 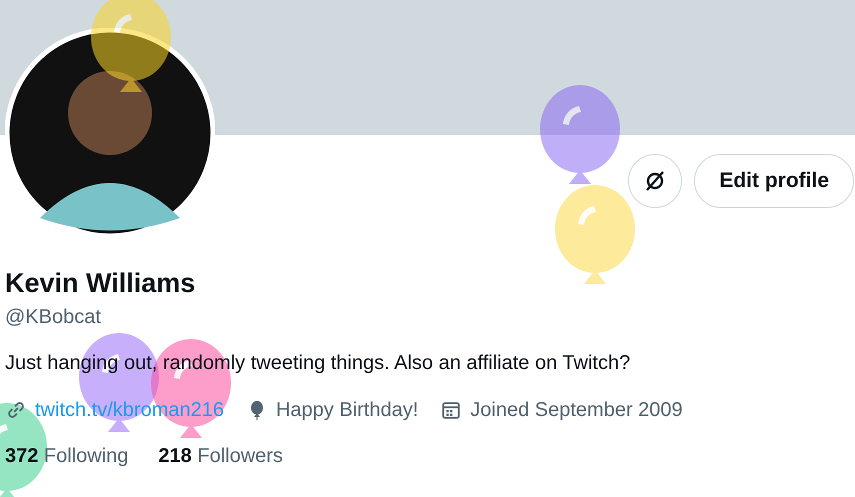 I want to click on profile-bio: Just hanging out, randomly tweeting things. Also an affiliate on Twitch?, so click(x=318, y=363).